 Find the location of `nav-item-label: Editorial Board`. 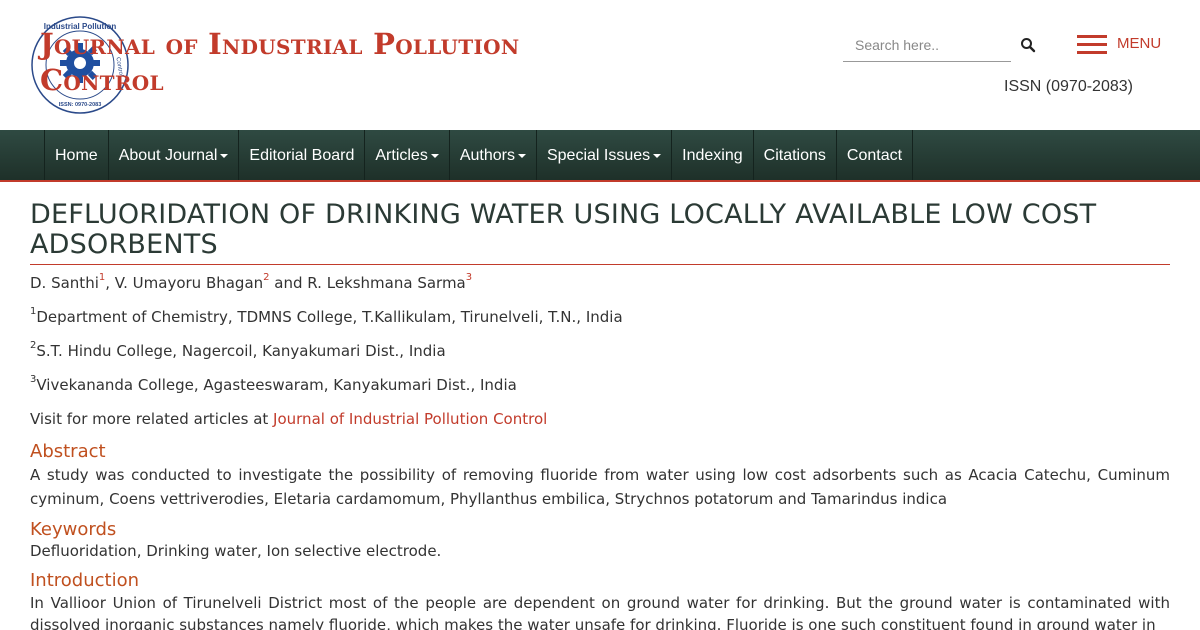

nav-item-label: Editorial Board is located at coordinates (302, 155).